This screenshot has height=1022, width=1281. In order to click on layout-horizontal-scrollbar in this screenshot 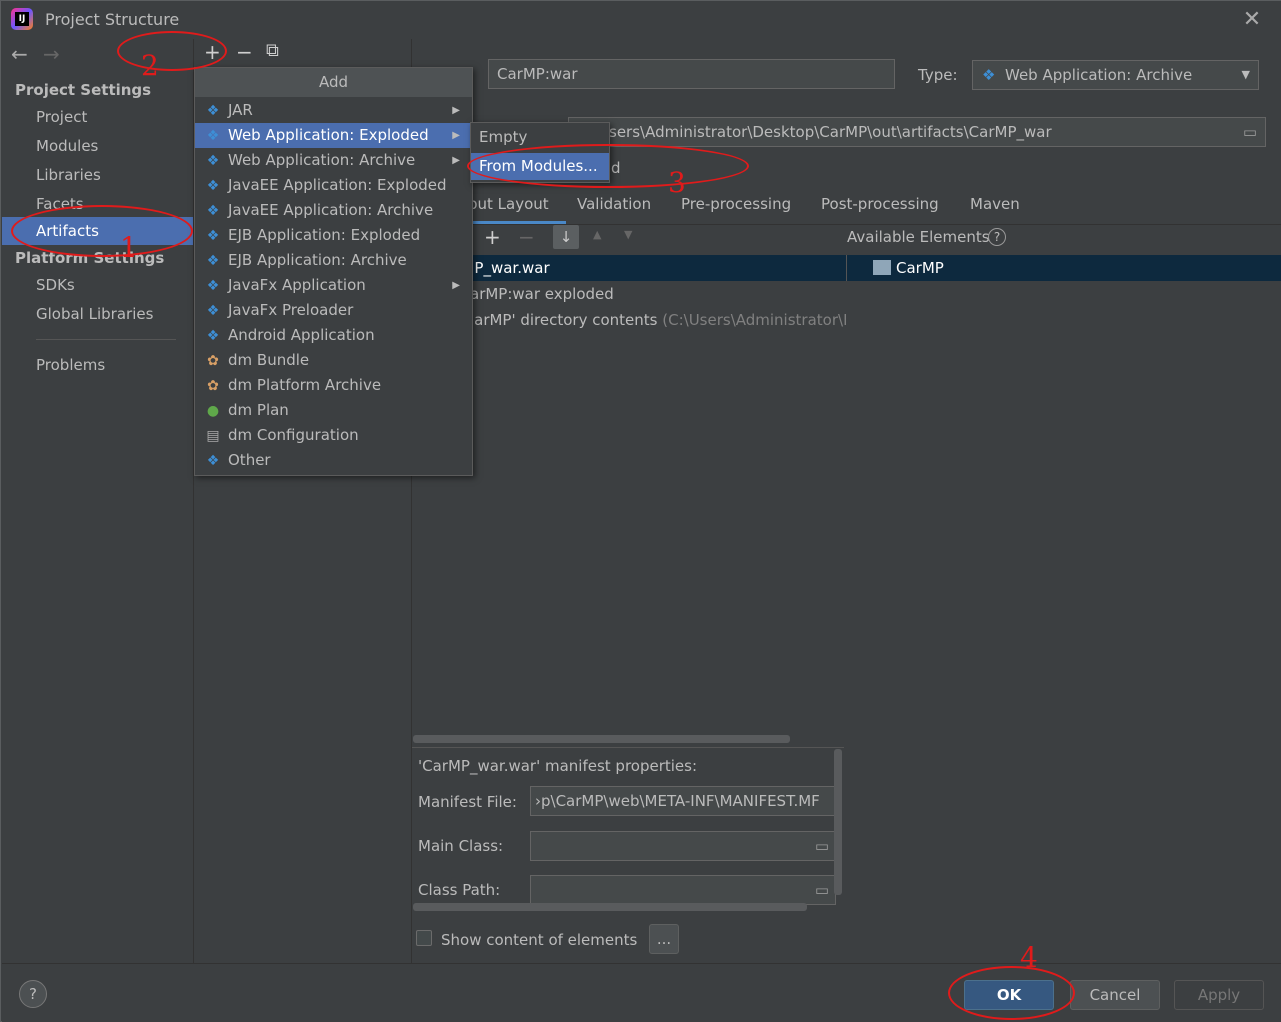, I will do `click(601, 739)`.